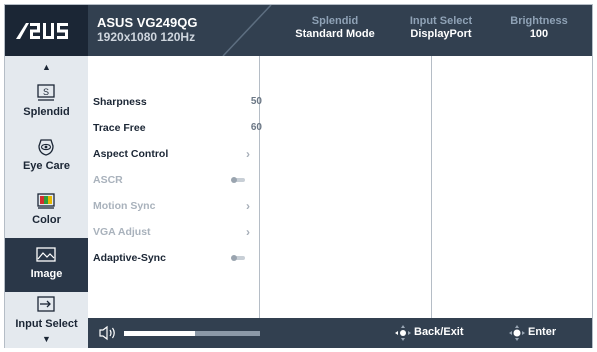 Image resolution: width=597 pixels, height=352 pixels. What do you see at coordinates (46, 112) in the screenshot?
I see `sidebar-item-label: Splendid` at bounding box center [46, 112].